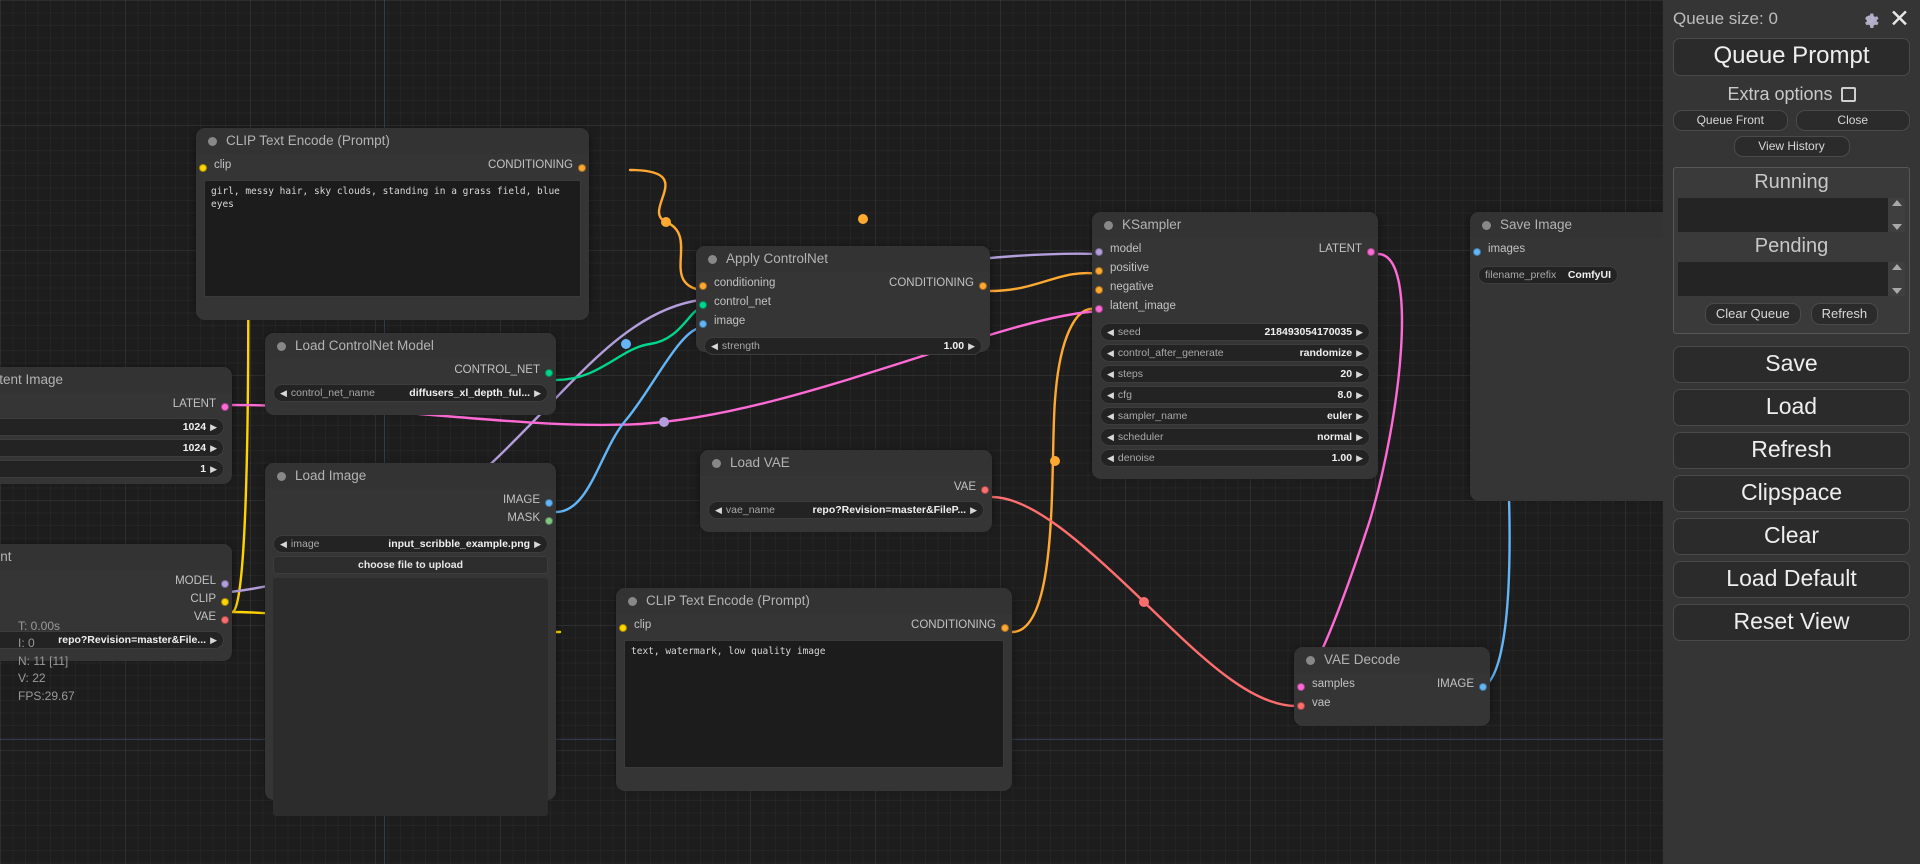 The height and width of the screenshot is (864, 1920). What do you see at coordinates (116, 557) in the screenshot?
I see `node-title: Checkpoint` at bounding box center [116, 557].